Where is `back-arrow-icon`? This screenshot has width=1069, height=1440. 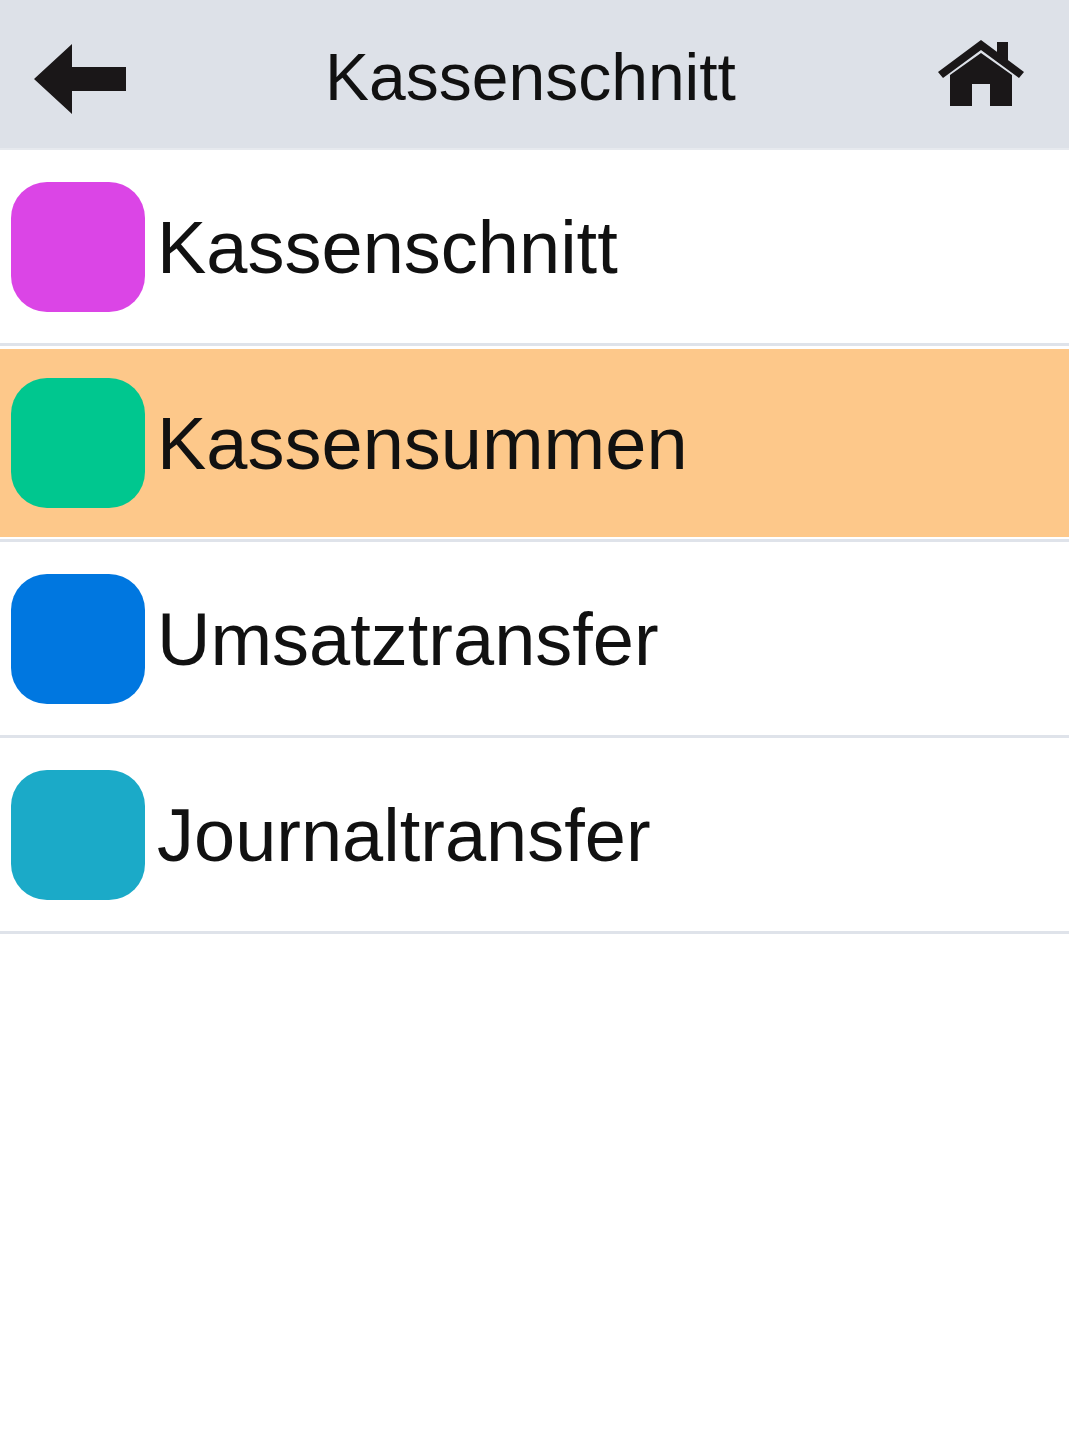 back-arrow-icon is located at coordinates (80, 79).